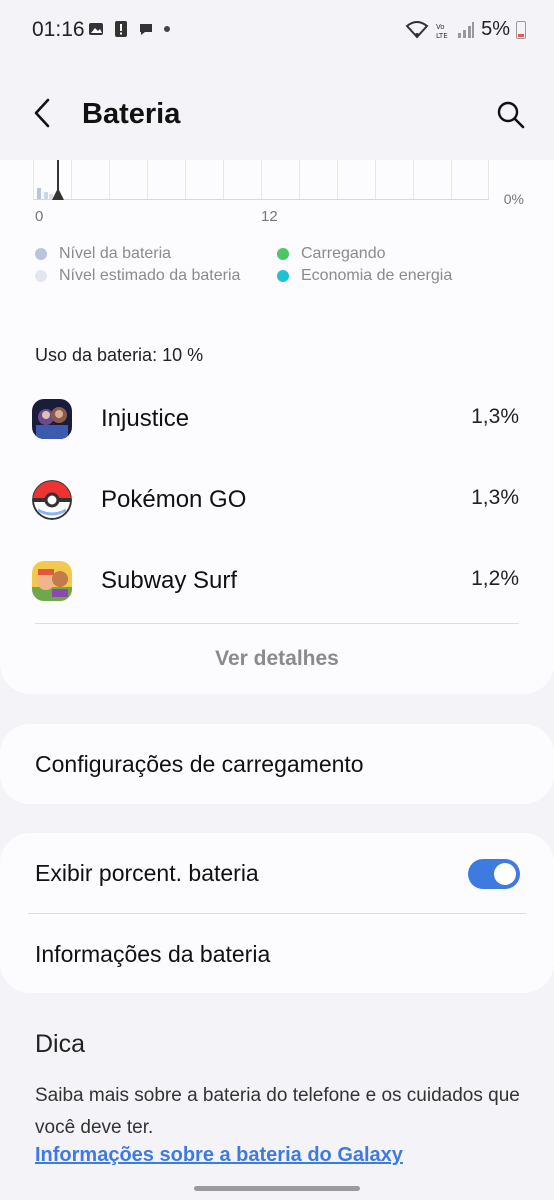 This screenshot has width=554, height=1200. Describe the element at coordinates (277, 419) in the screenshot. I see `app-row-injustice: Injustice 1,3%` at that location.